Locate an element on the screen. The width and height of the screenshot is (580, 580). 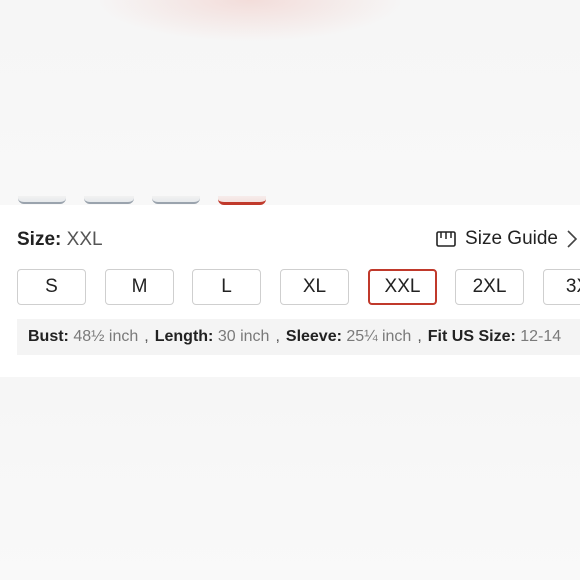
chevron-right-icon is located at coordinates (572, 239).